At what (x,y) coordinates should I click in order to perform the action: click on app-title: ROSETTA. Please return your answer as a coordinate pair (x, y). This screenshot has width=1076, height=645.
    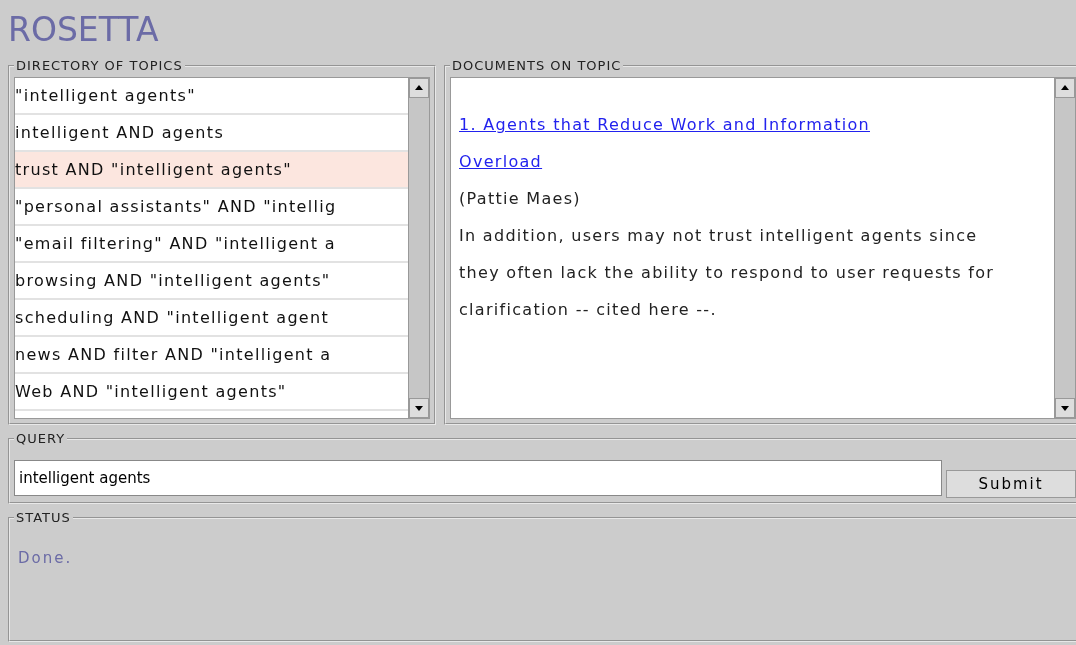
    Looking at the image, I should click on (84, 30).